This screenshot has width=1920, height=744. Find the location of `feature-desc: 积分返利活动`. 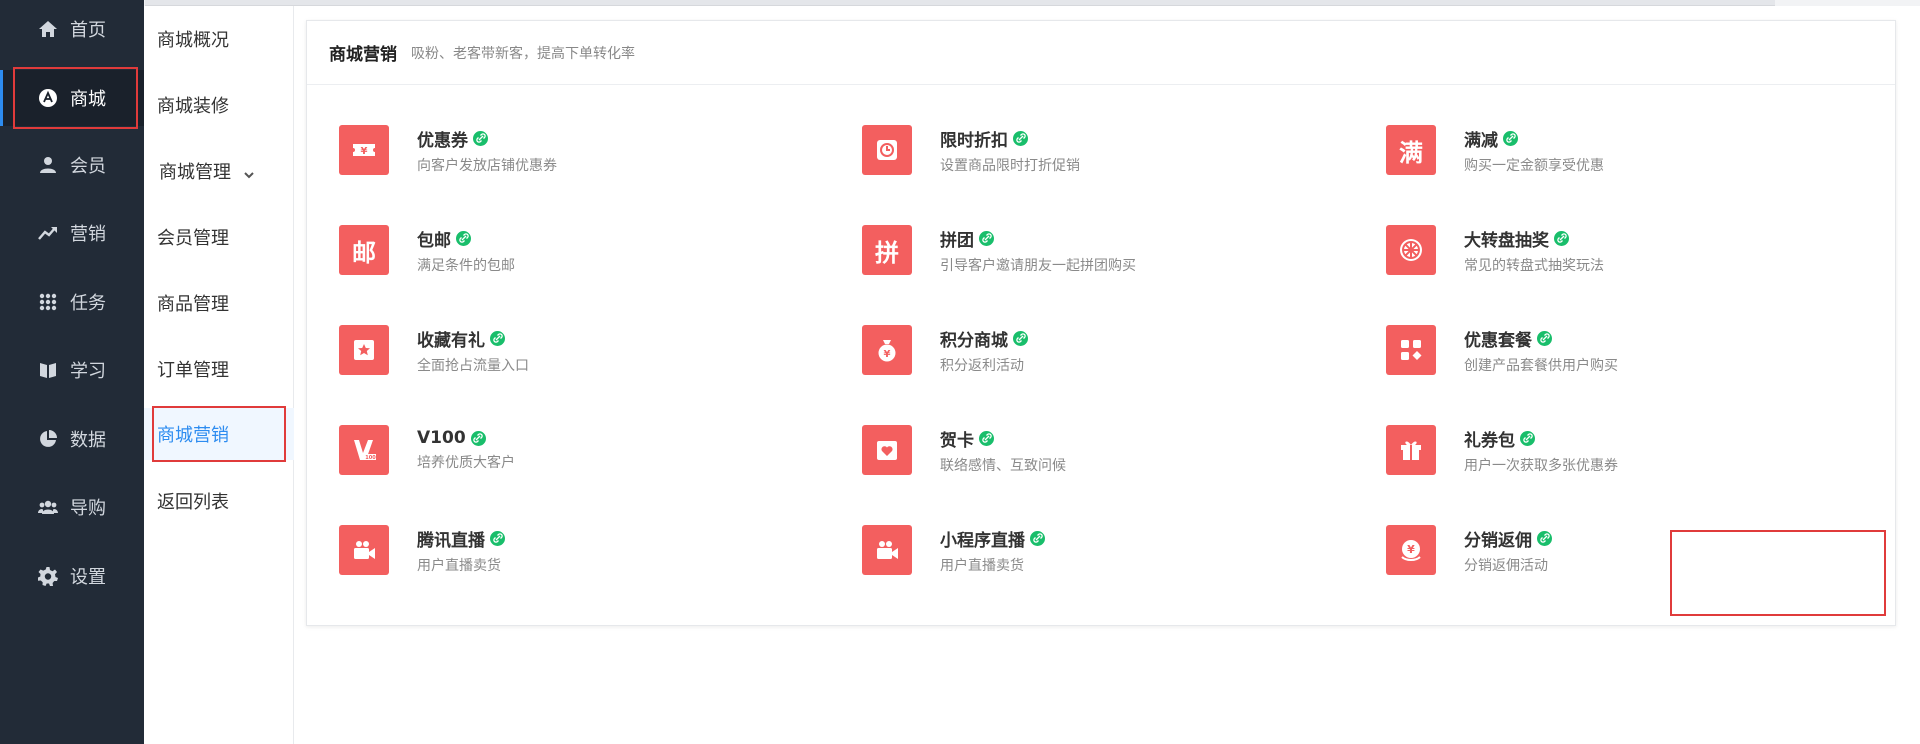

feature-desc: 积分返利活动 is located at coordinates (982, 365).